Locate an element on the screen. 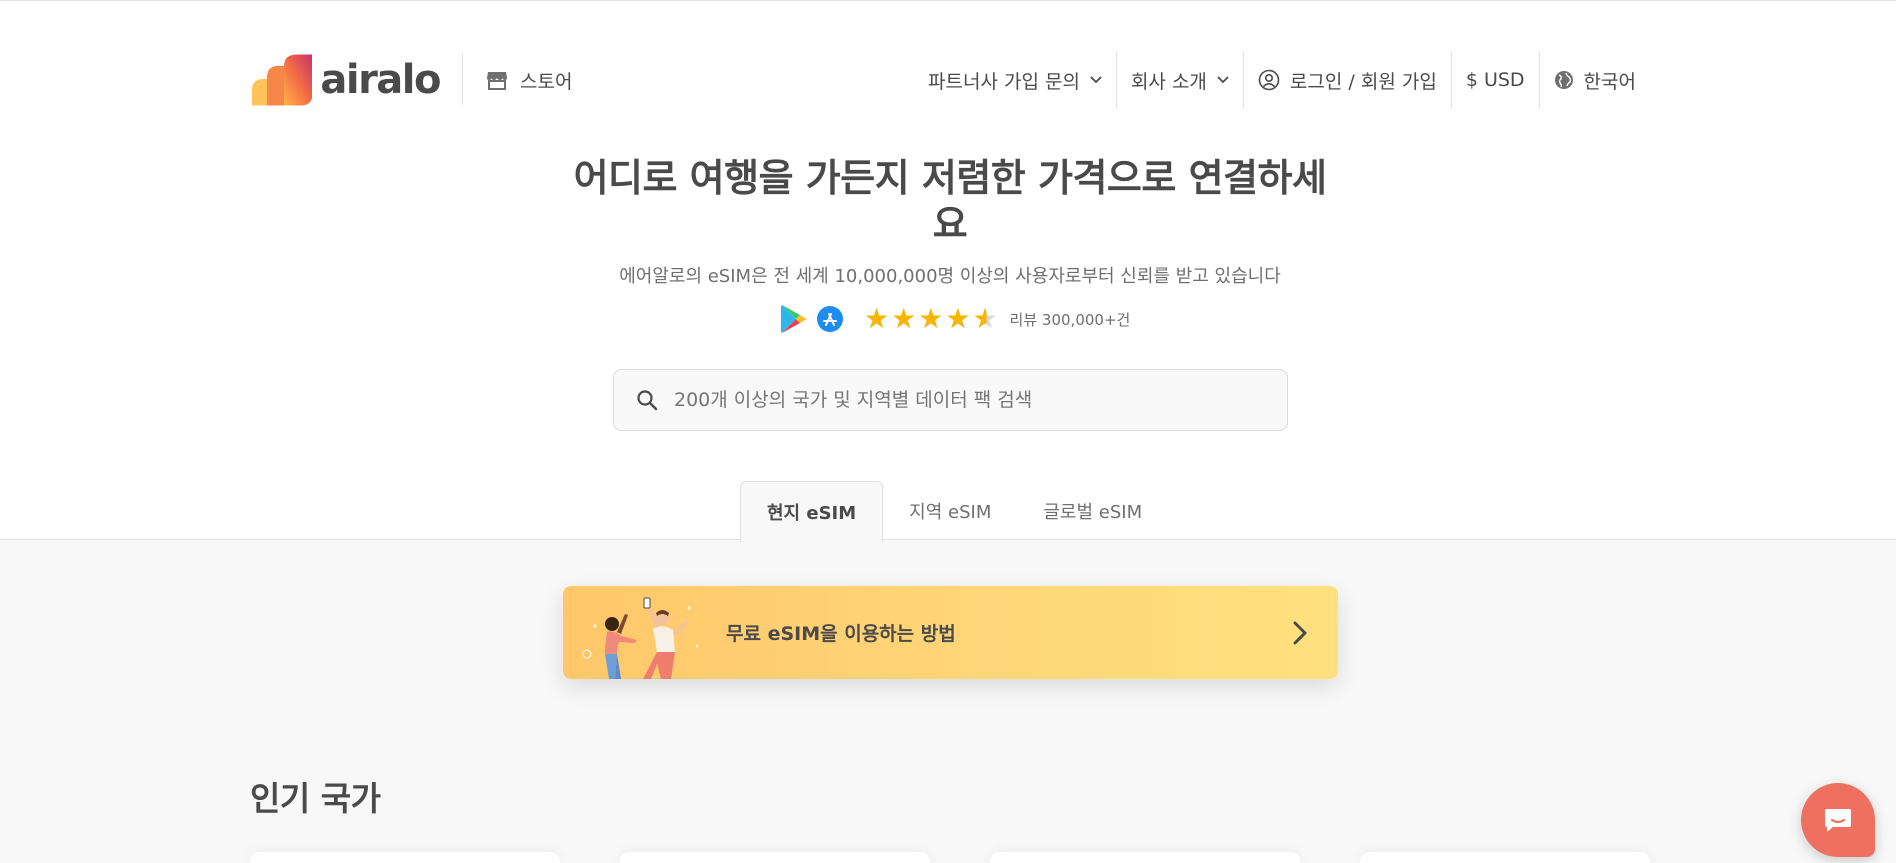 This screenshot has width=1896, height=863. logo-divider is located at coordinates (462, 79).